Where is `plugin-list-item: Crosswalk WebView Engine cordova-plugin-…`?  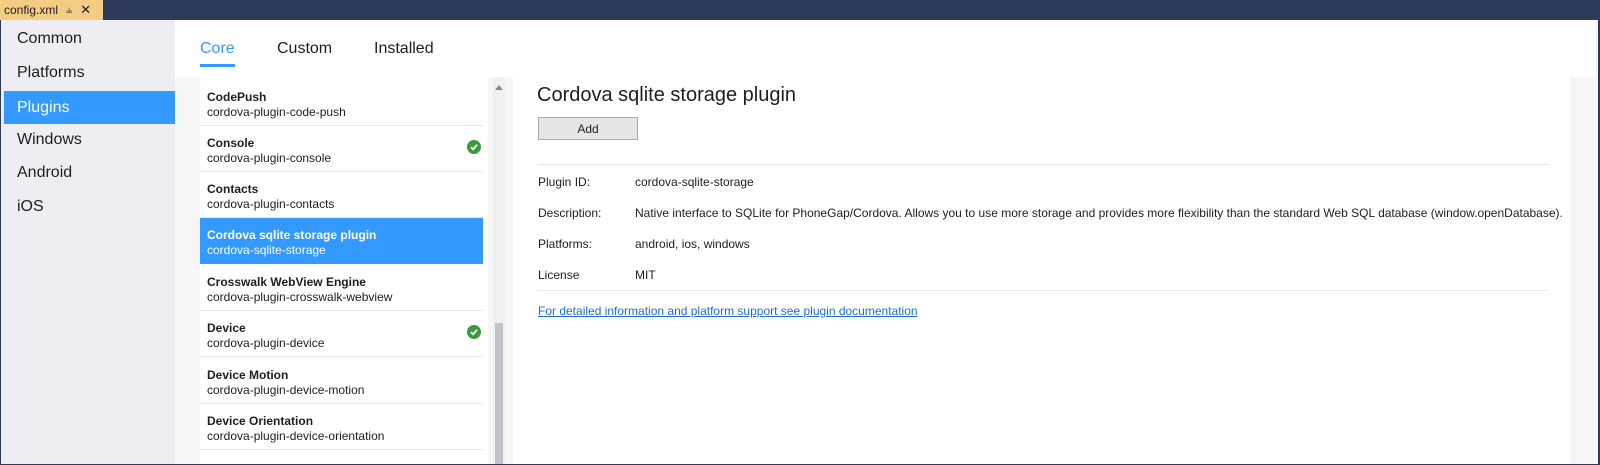 plugin-list-item: Crosswalk WebView Engine cordova-plugin-… is located at coordinates (341, 288).